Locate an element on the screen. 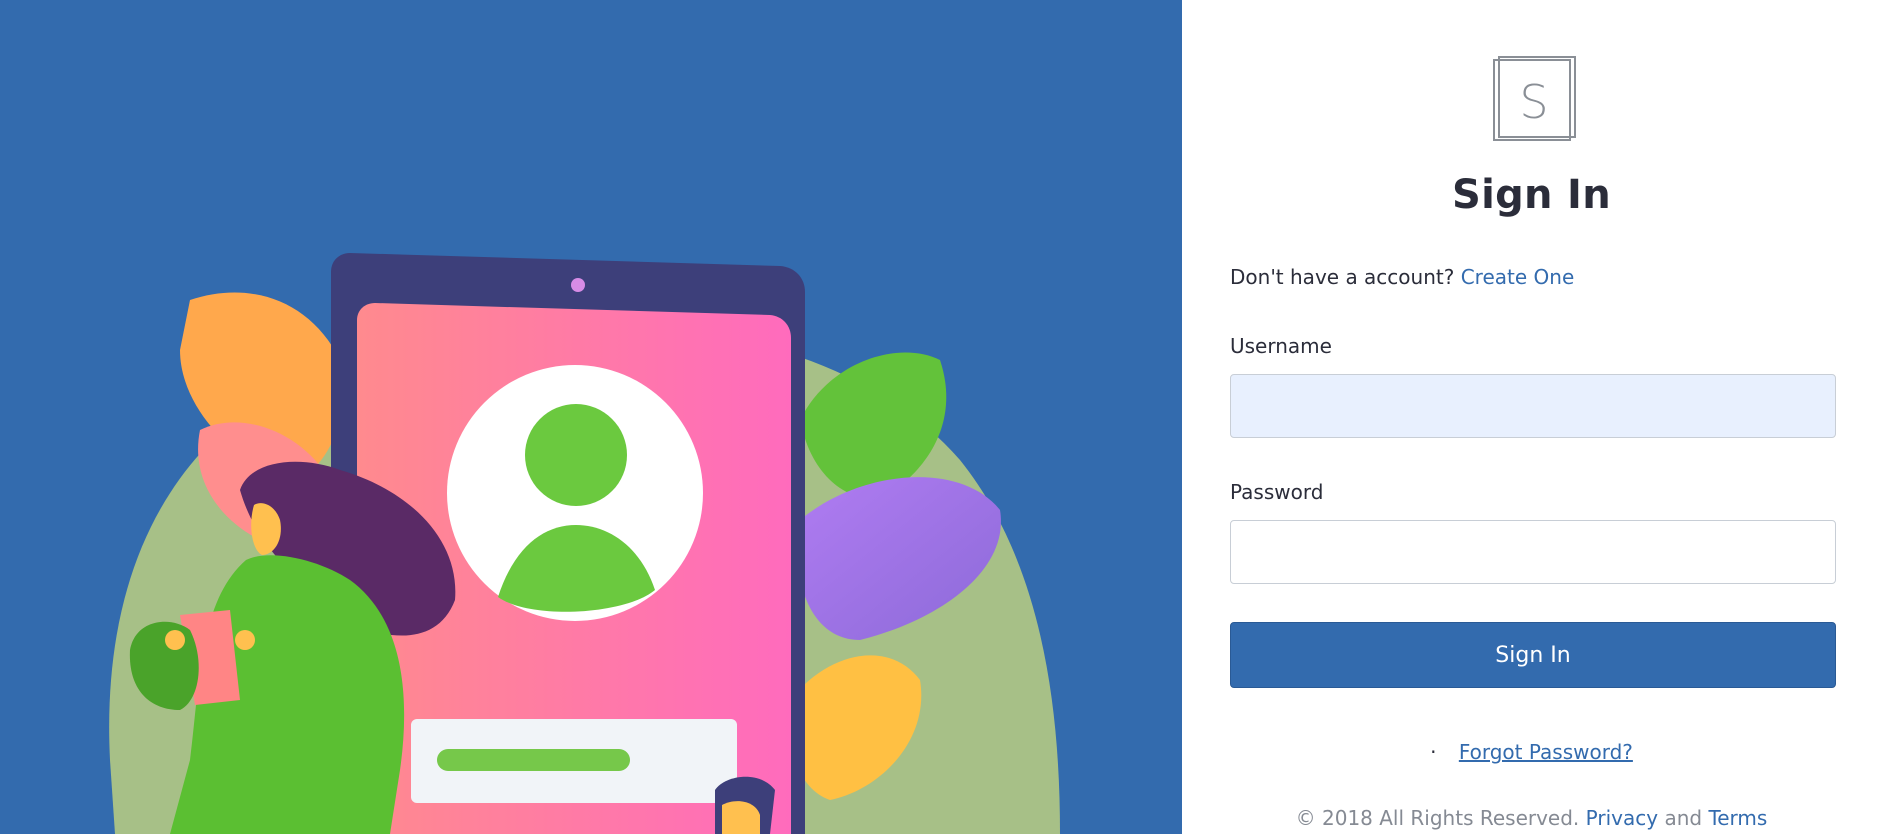 This screenshot has width=1881, height=834. terms-link: Terms is located at coordinates (1737, 818).